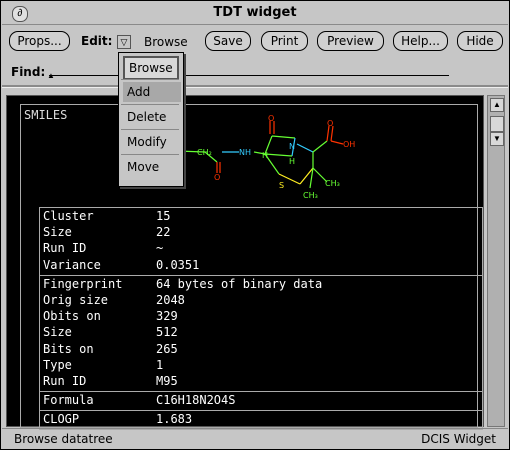 The height and width of the screenshot is (450, 510). Describe the element at coordinates (349, 144) in the screenshot. I see `hydroxyl-label: OH` at that location.